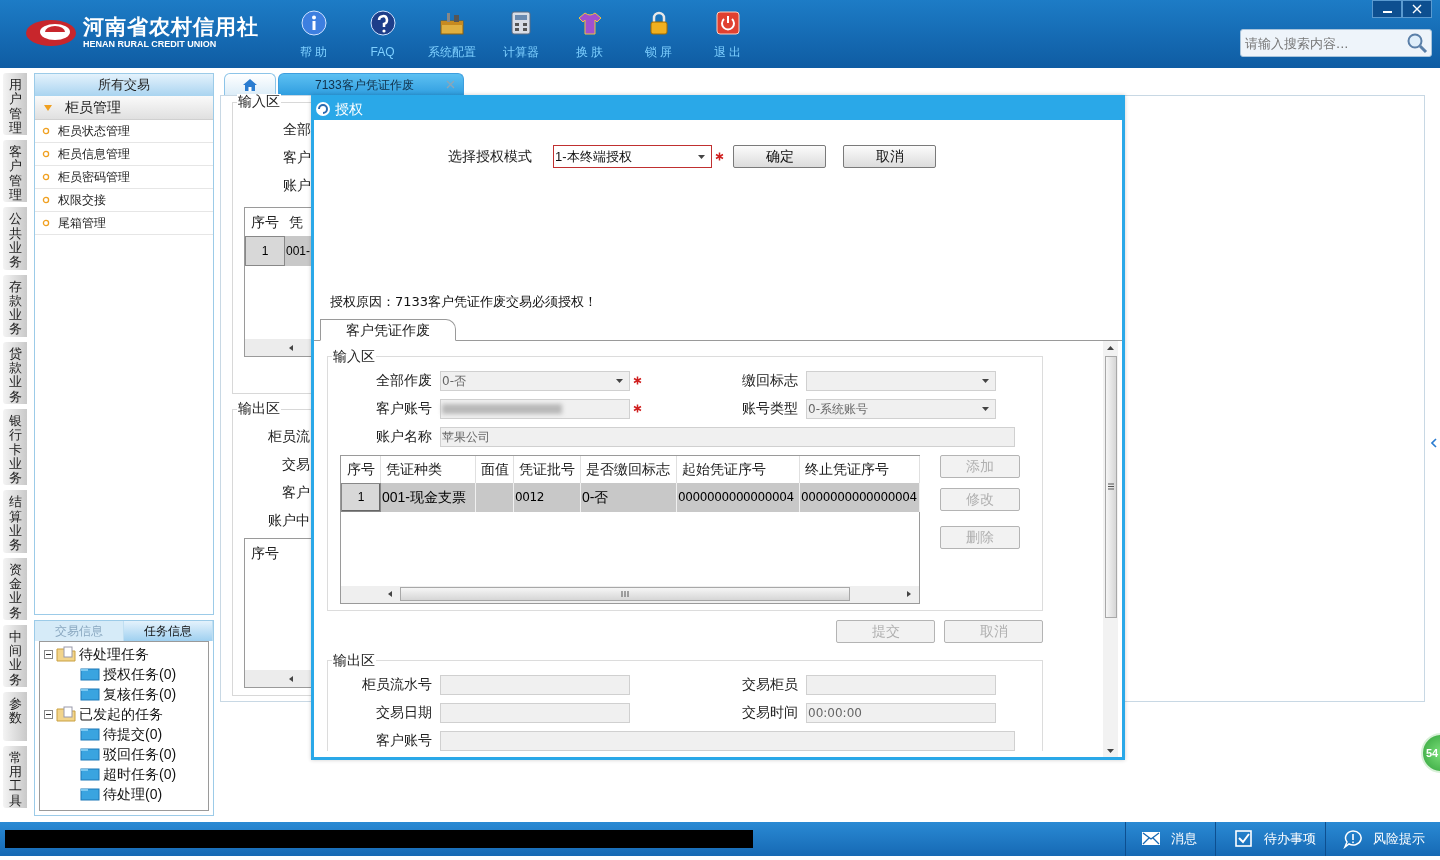 The image size is (1440, 860). I want to click on status-bar-item: 风险提示, so click(1382, 839).